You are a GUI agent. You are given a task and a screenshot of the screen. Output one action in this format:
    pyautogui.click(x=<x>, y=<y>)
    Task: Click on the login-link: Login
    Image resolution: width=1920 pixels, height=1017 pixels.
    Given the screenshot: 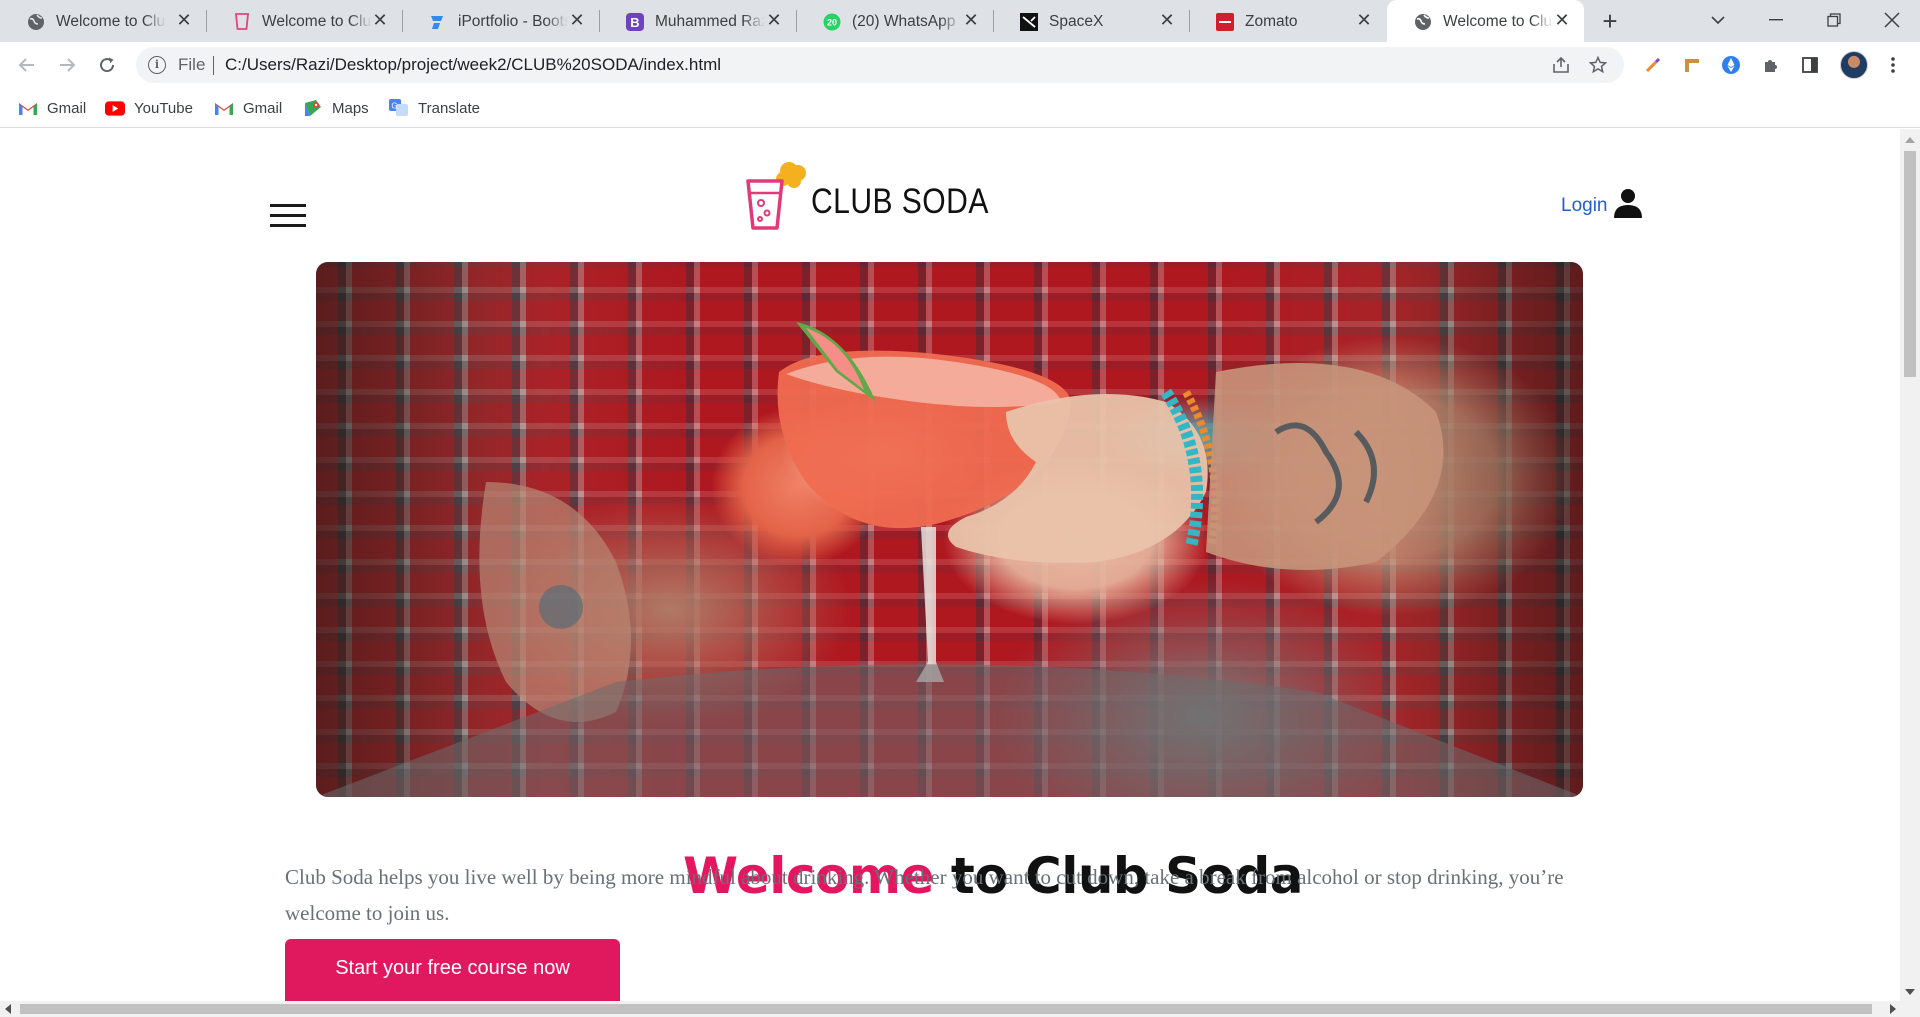 What is the action you would take?
    pyautogui.click(x=1584, y=206)
    